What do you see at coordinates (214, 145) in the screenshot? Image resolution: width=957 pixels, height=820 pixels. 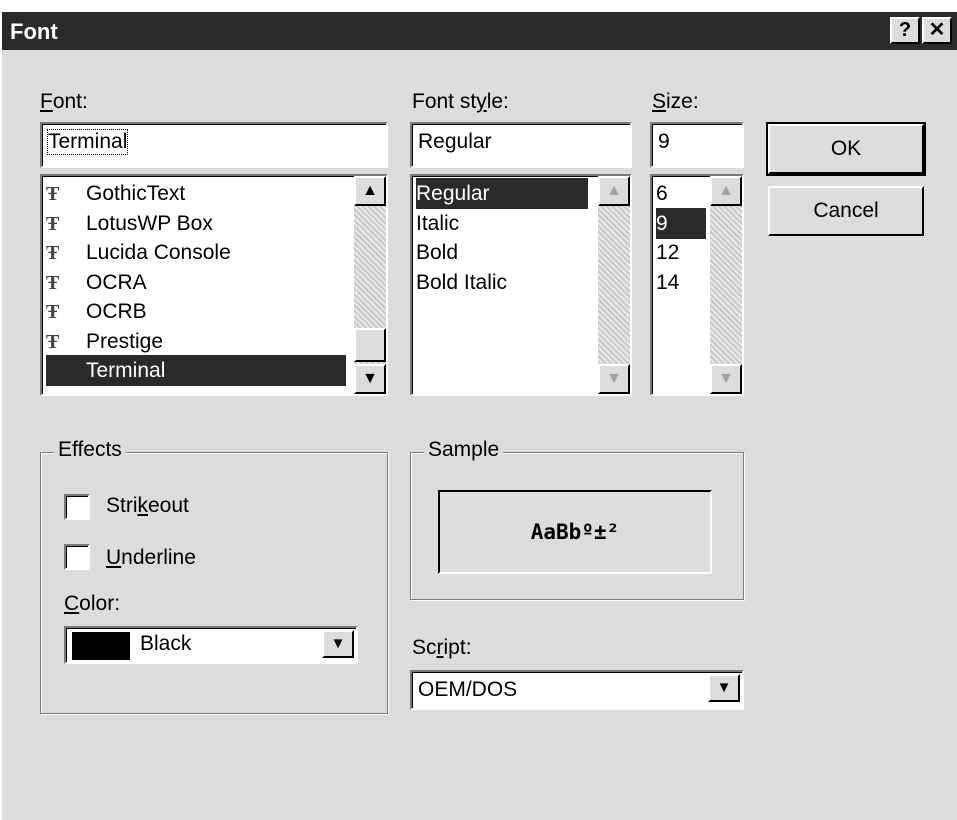 I see `font-input: Terminal` at bounding box center [214, 145].